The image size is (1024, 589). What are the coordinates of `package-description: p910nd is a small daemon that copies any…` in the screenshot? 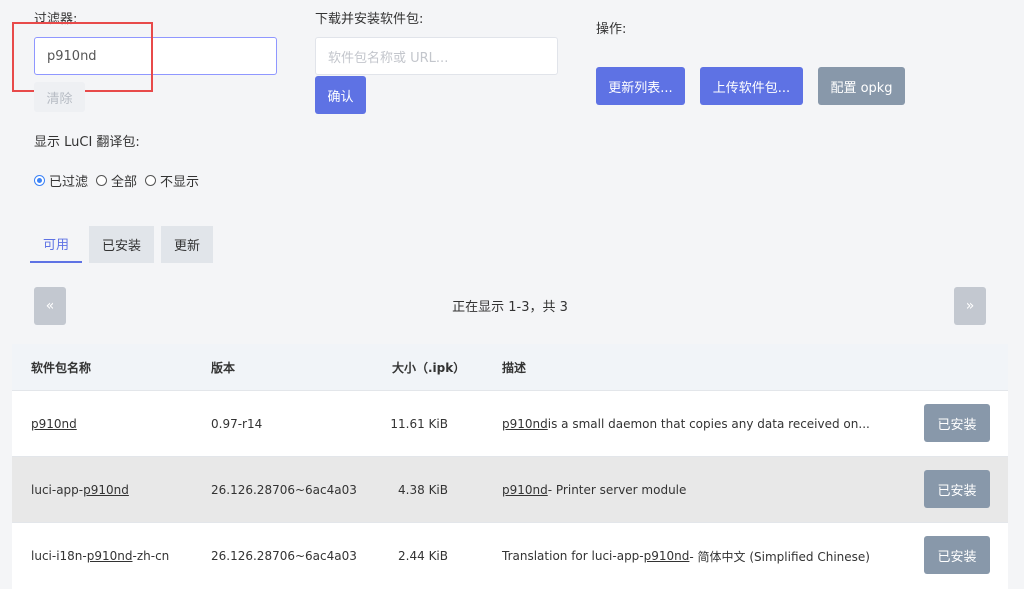 It's located at (686, 424).